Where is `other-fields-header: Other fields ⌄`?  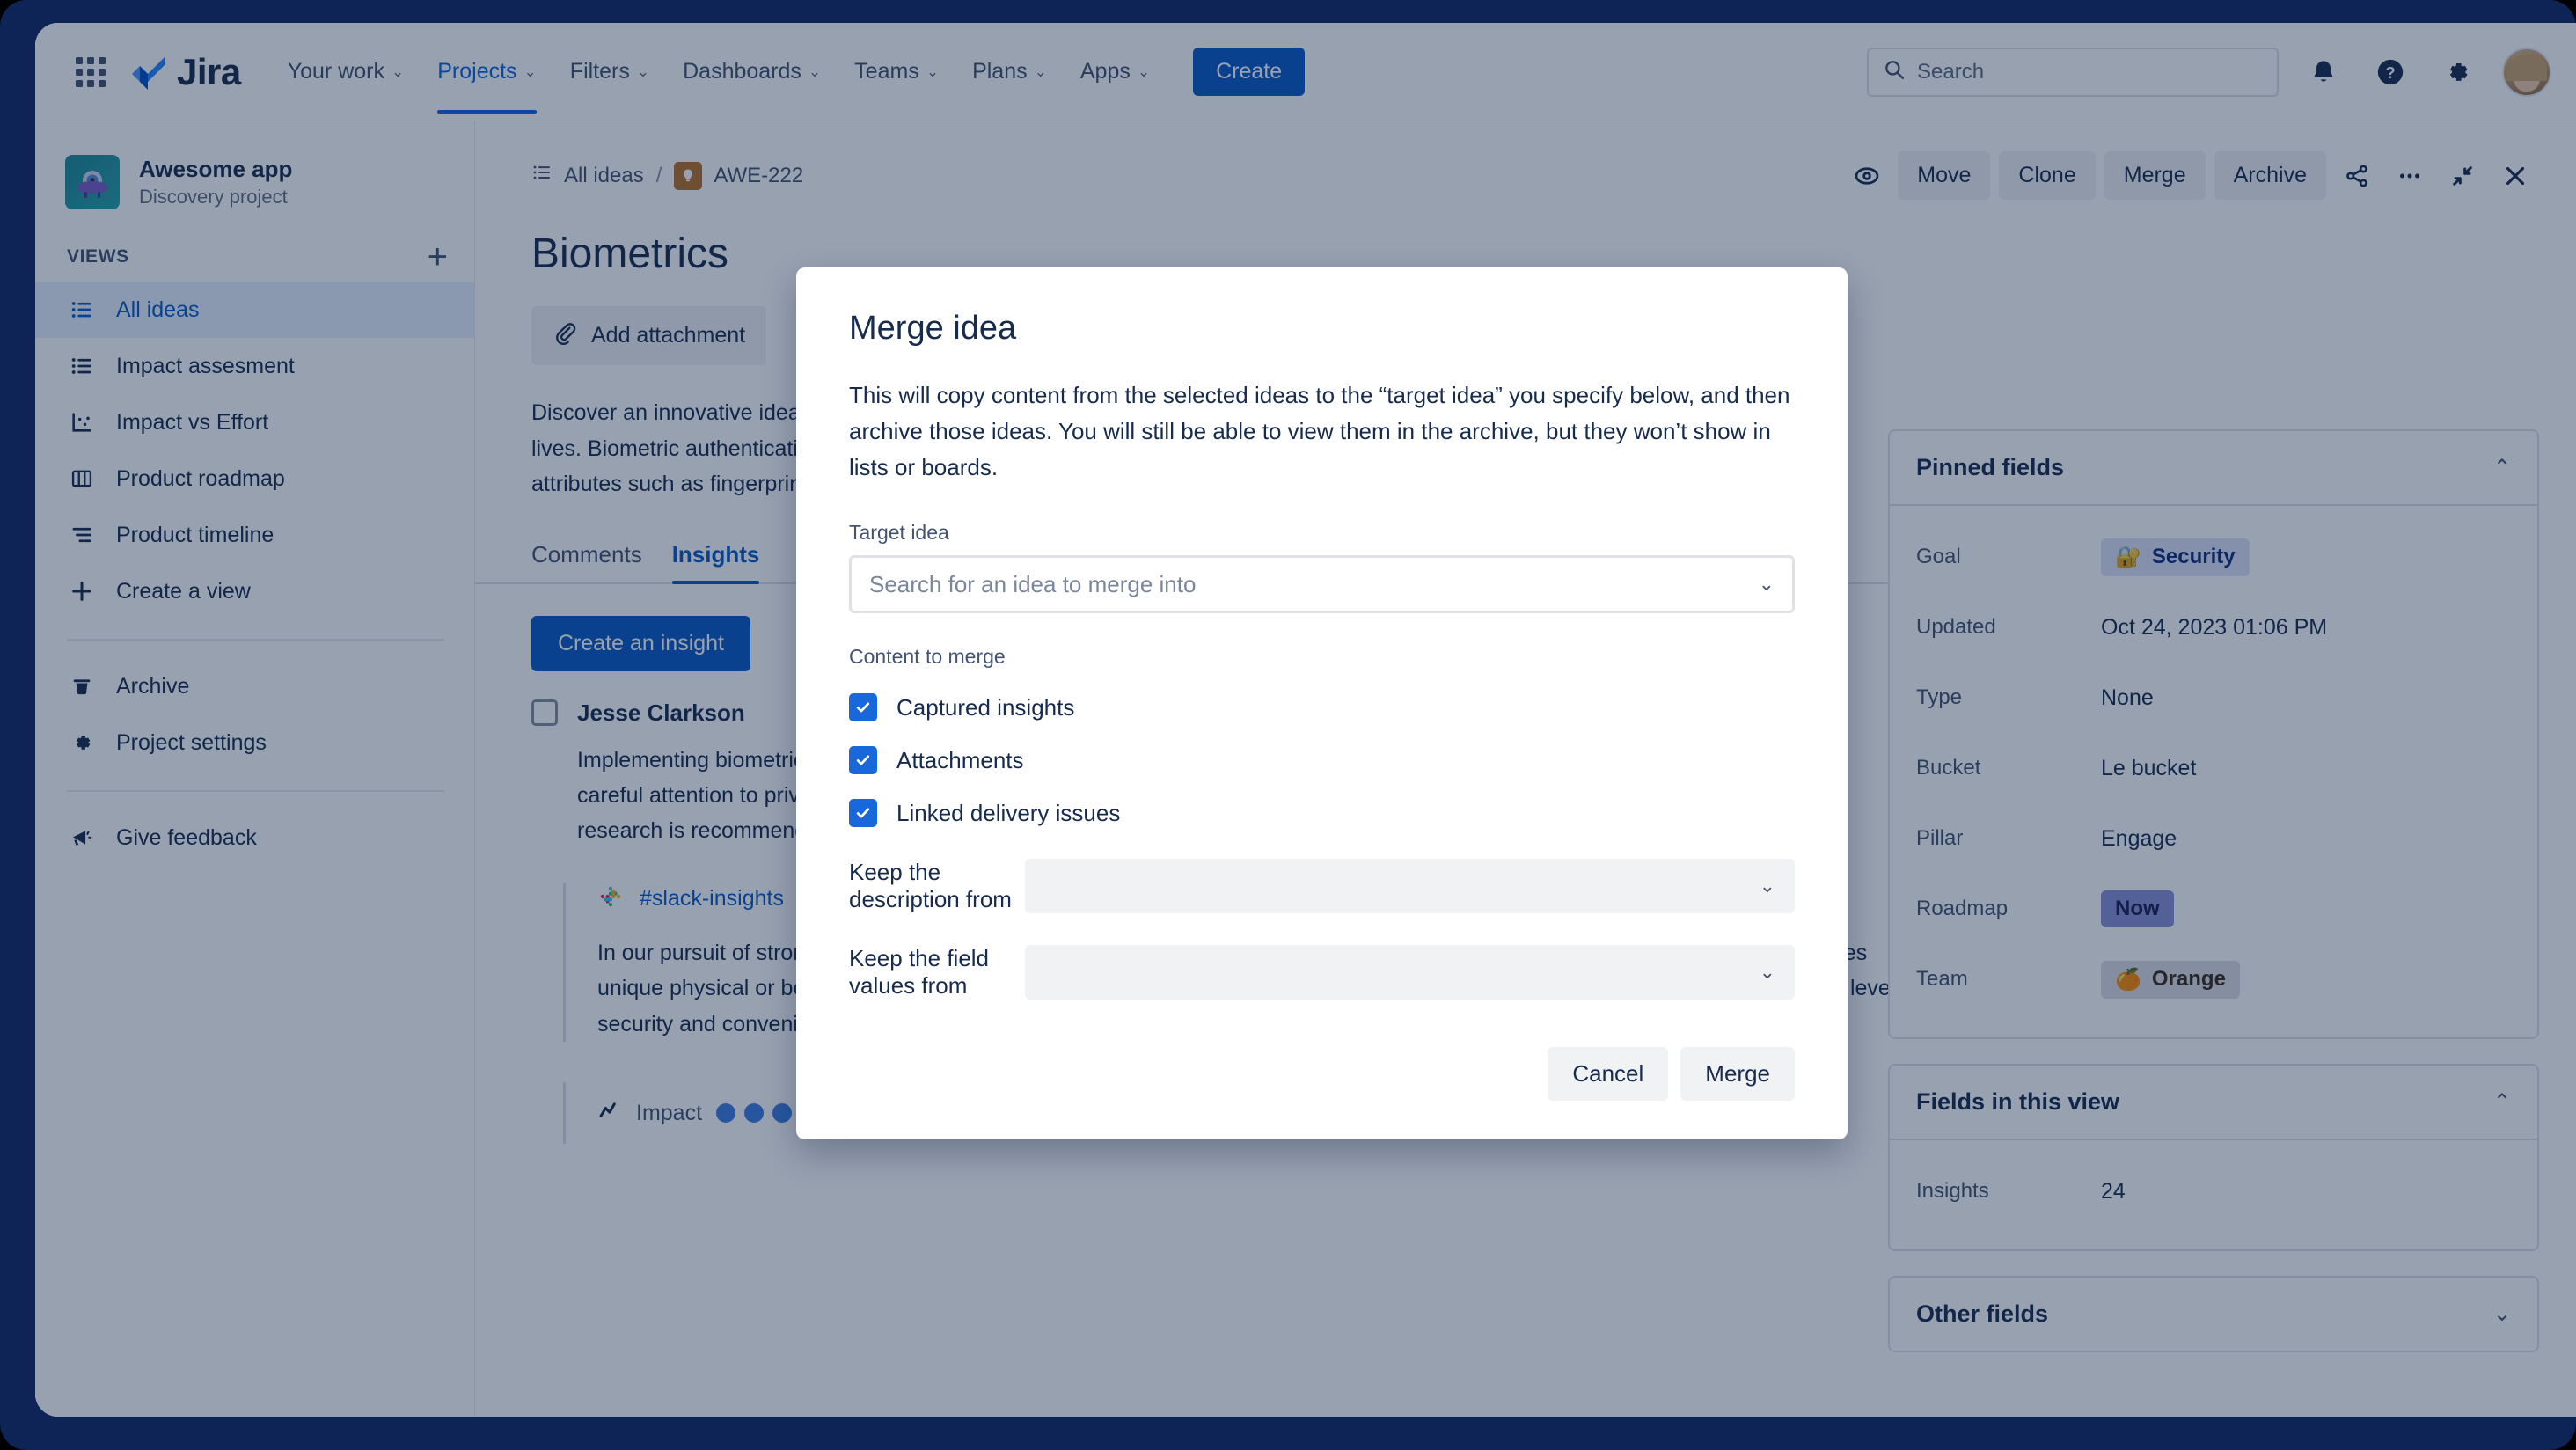
other-fields-header: Other fields ⌄ is located at coordinates (2213, 1314).